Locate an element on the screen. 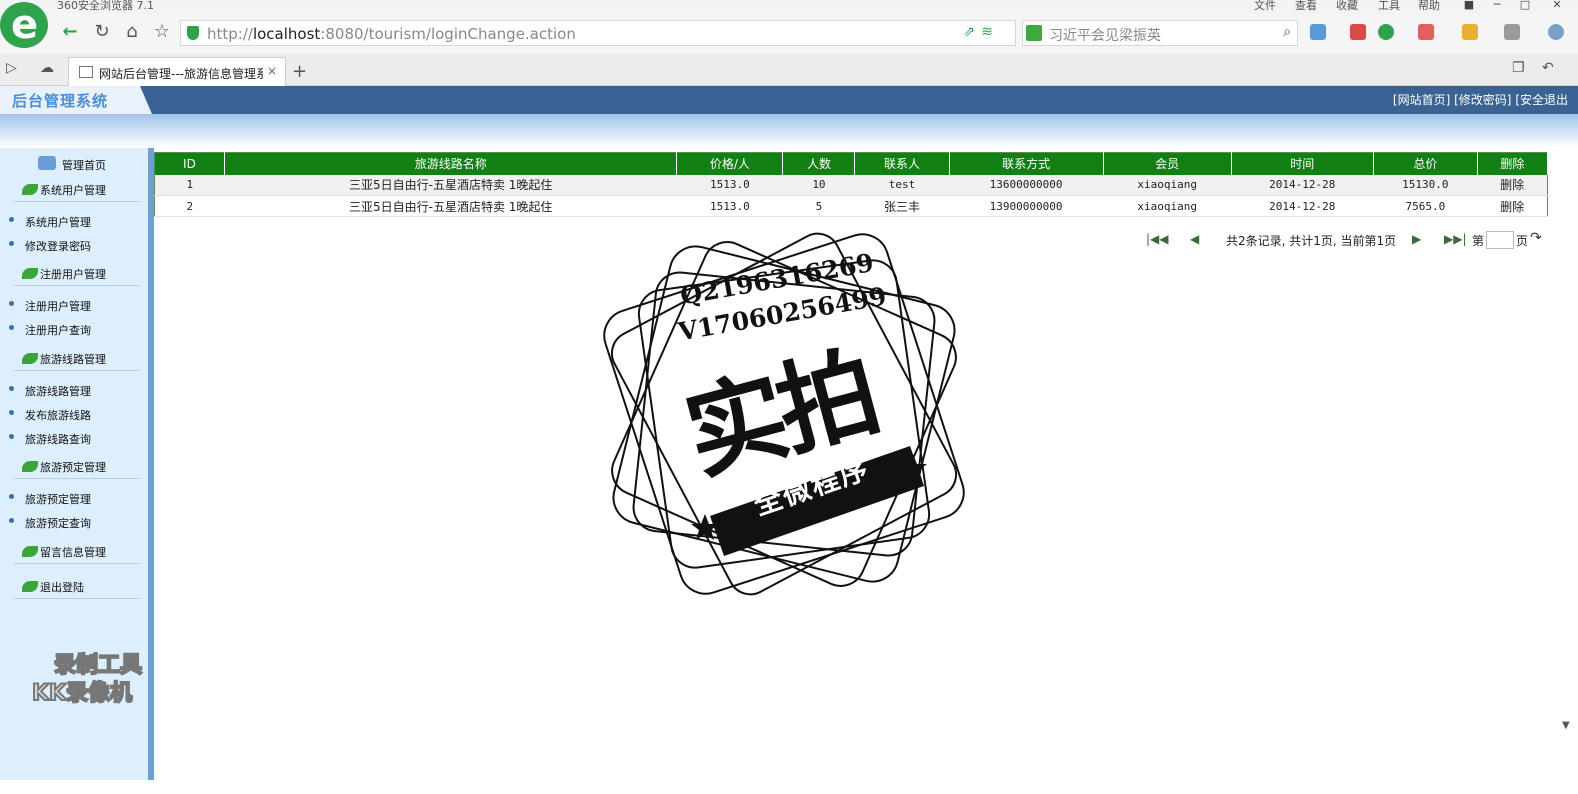 This screenshot has width=1578, height=794. leaf-icon is located at coordinates (30, 466).